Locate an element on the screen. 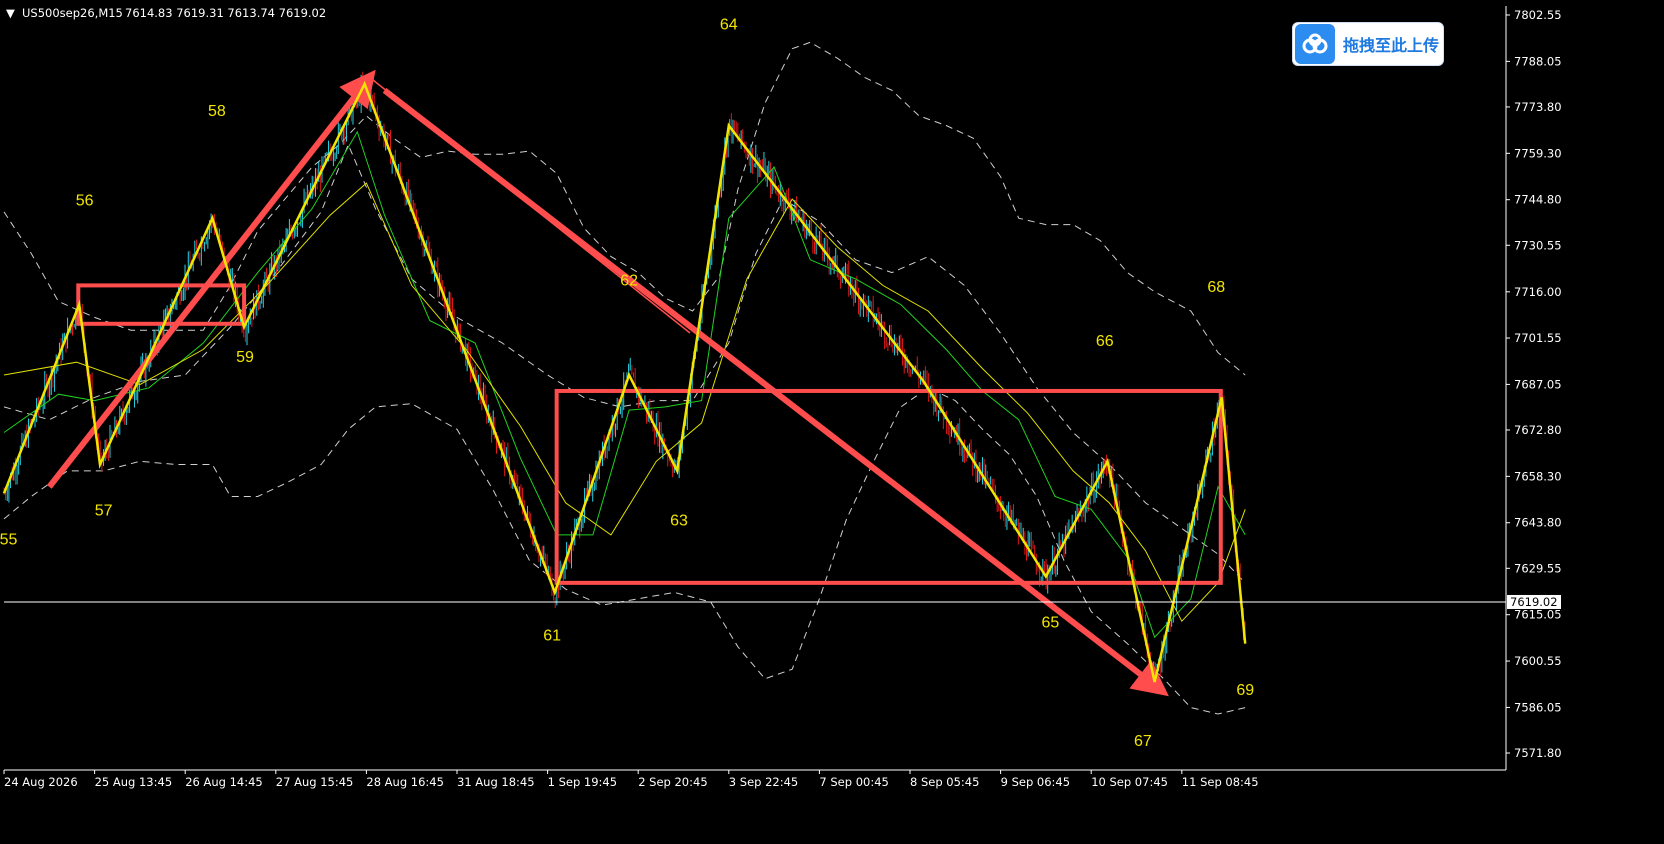  cloud-upload-icon is located at coordinates (1315, 44).